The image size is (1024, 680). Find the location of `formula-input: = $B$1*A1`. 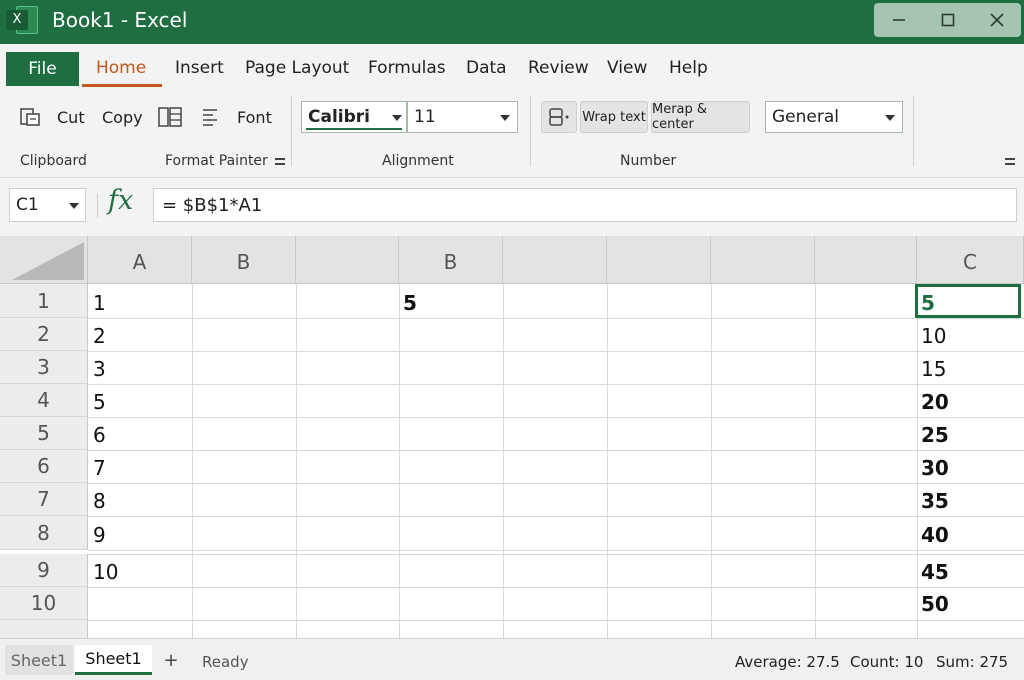

formula-input: = $B$1*A1 is located at coordinates (585, 205).